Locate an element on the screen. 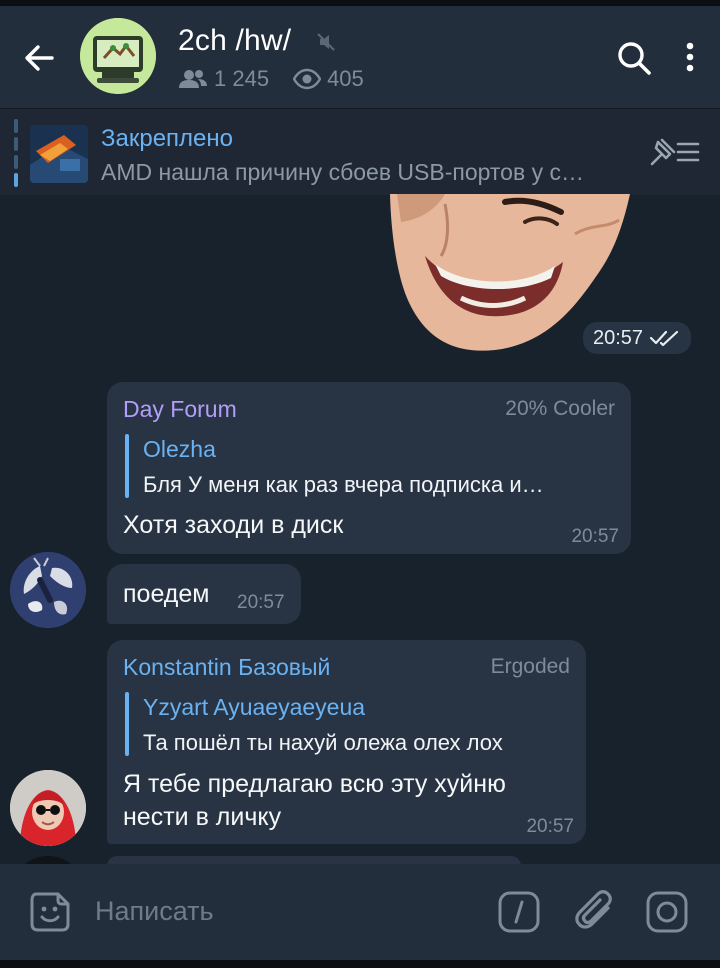  message-text: поедем is located at coordinates (166, 594).